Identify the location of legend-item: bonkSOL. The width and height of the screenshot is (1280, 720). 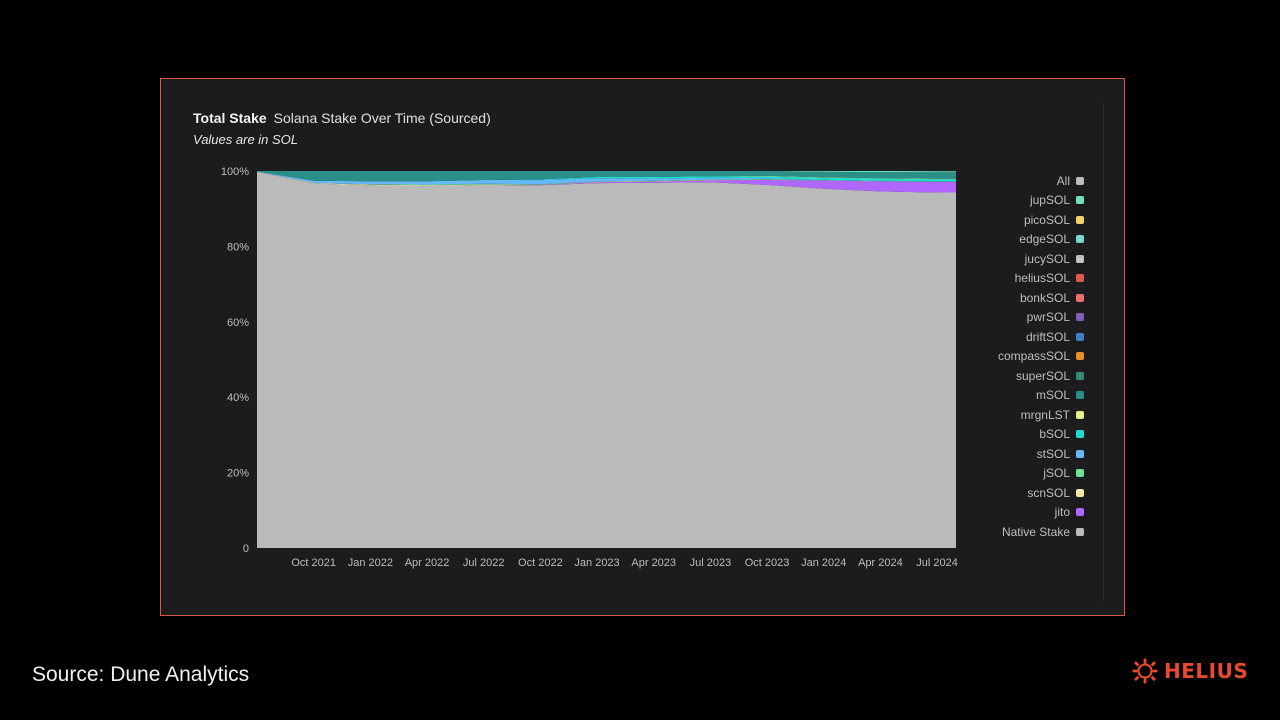
(1014, 298).